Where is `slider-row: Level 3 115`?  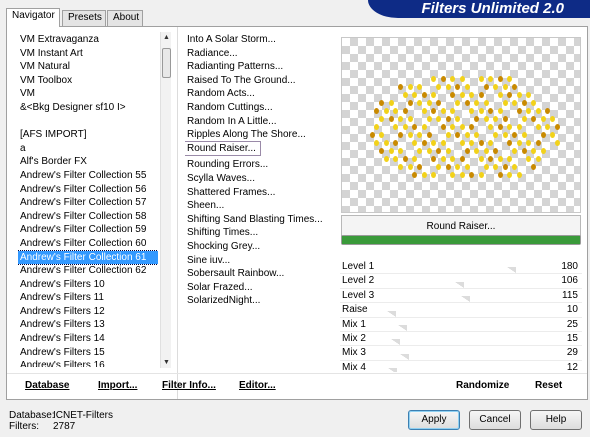
slider-row: Level 3 115 is located at coordinates (461, 296).